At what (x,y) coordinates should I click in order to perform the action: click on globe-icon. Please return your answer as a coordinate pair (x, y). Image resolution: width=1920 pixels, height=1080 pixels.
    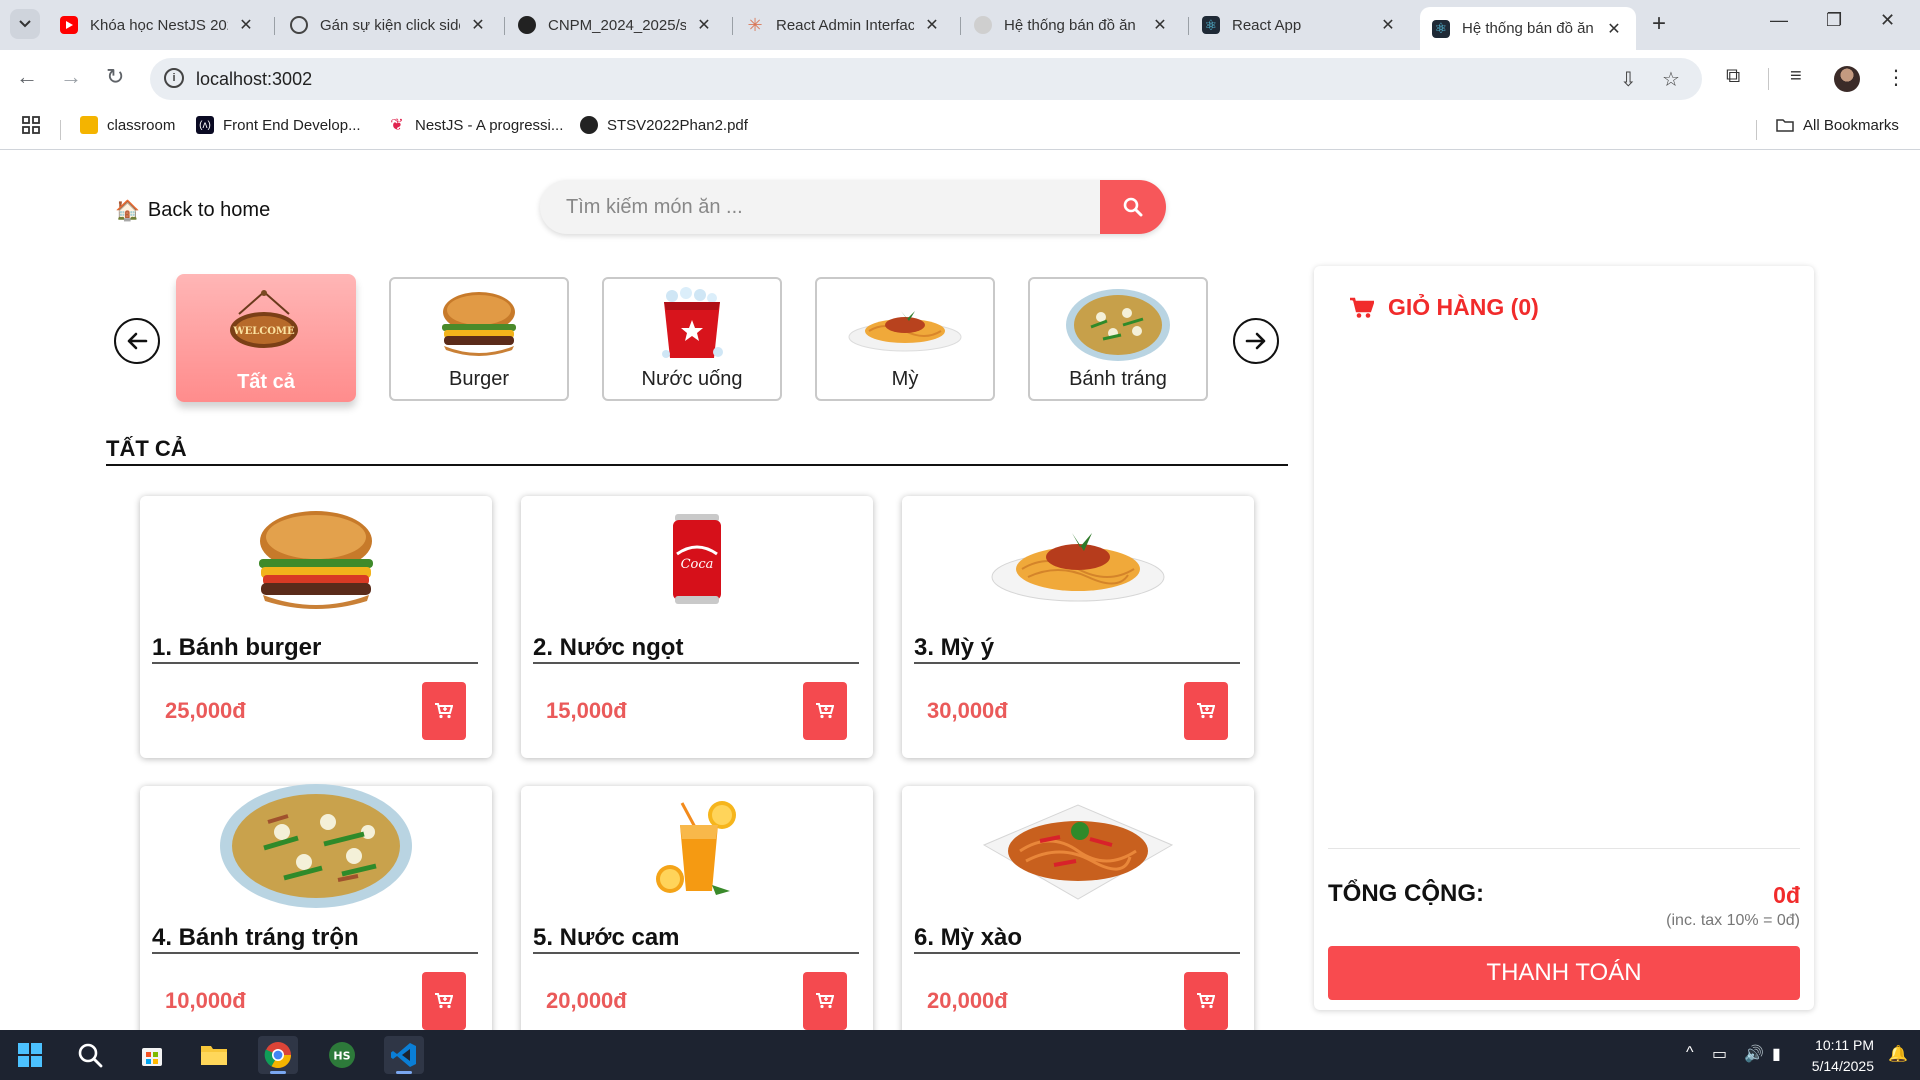
    Looking at the image, I should click on (589, 125).